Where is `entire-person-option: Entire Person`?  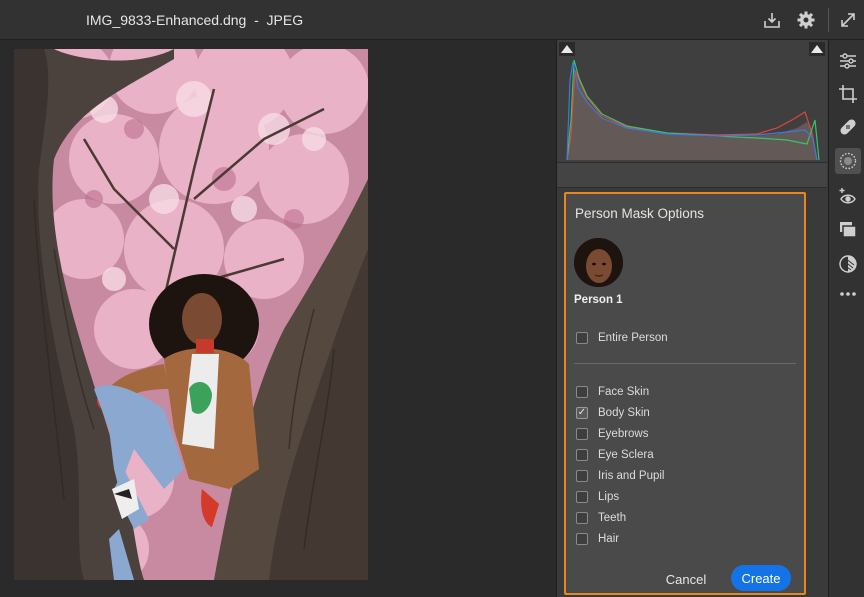 entire-person-option: Entire Person is located at coordinates (622, 338).